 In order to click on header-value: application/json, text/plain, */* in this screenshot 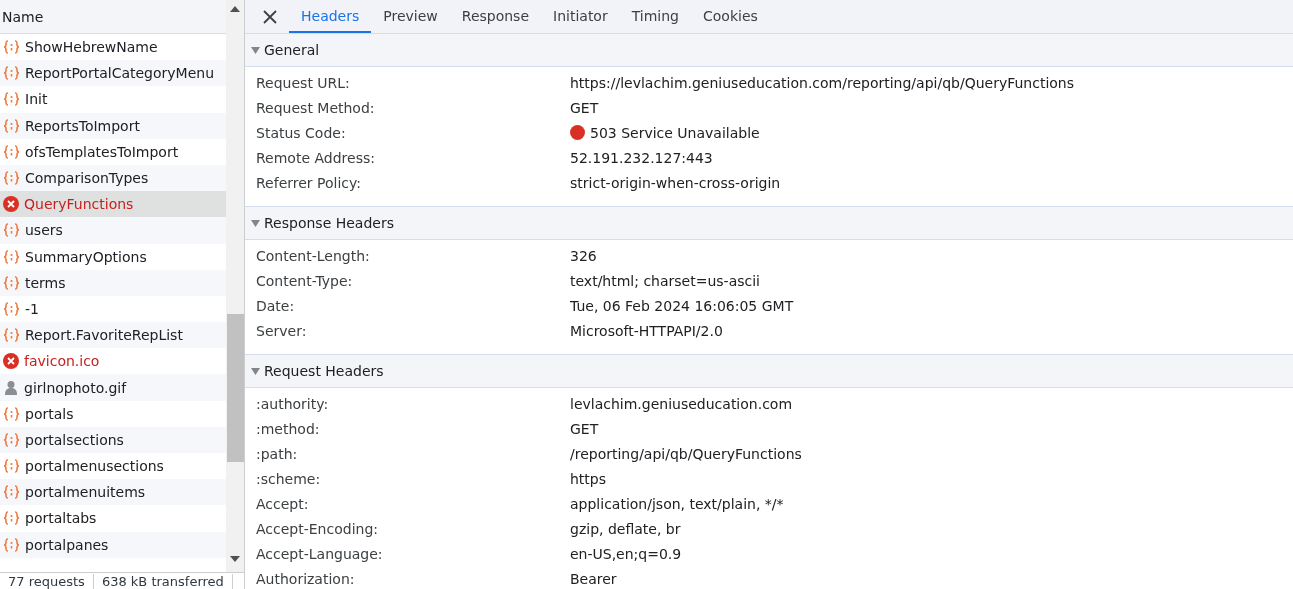, I will do `click(677, 503)`.